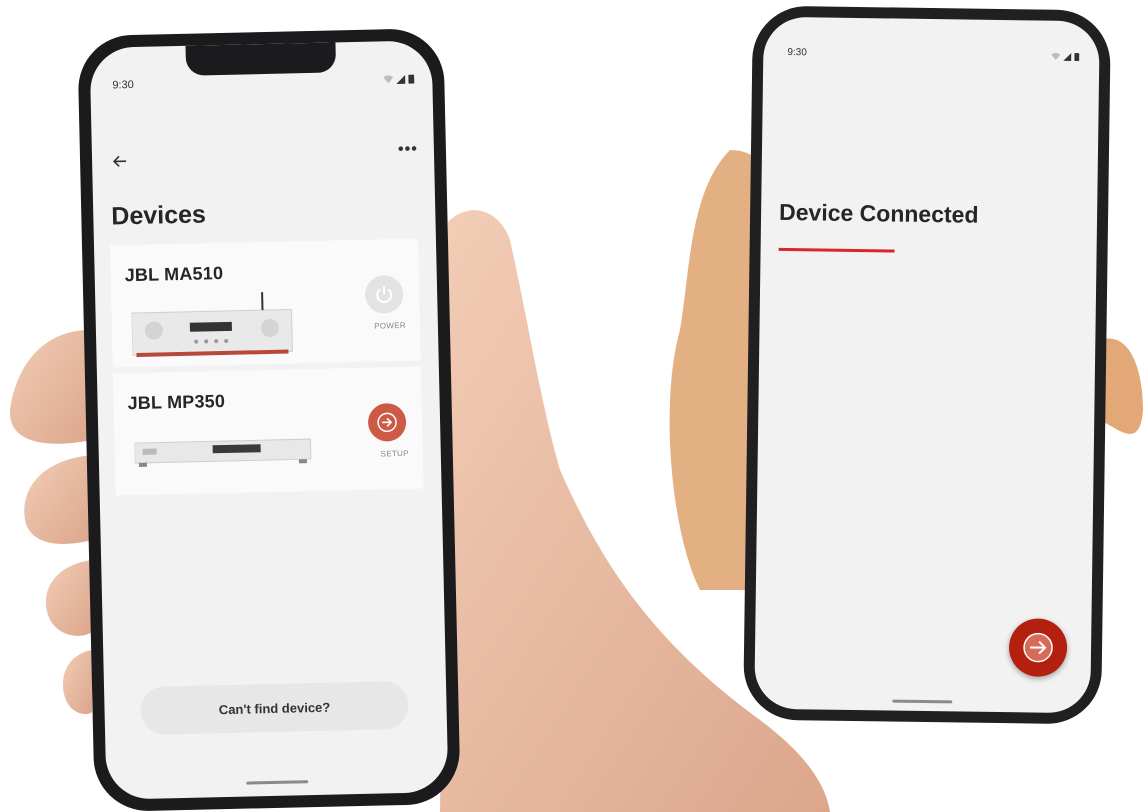 This screenshot has height=812, width=1143. What do you see at coordinates (159, 215) in the screenshot?
I see `page-title: Devices` at bounding box center [159, 215].